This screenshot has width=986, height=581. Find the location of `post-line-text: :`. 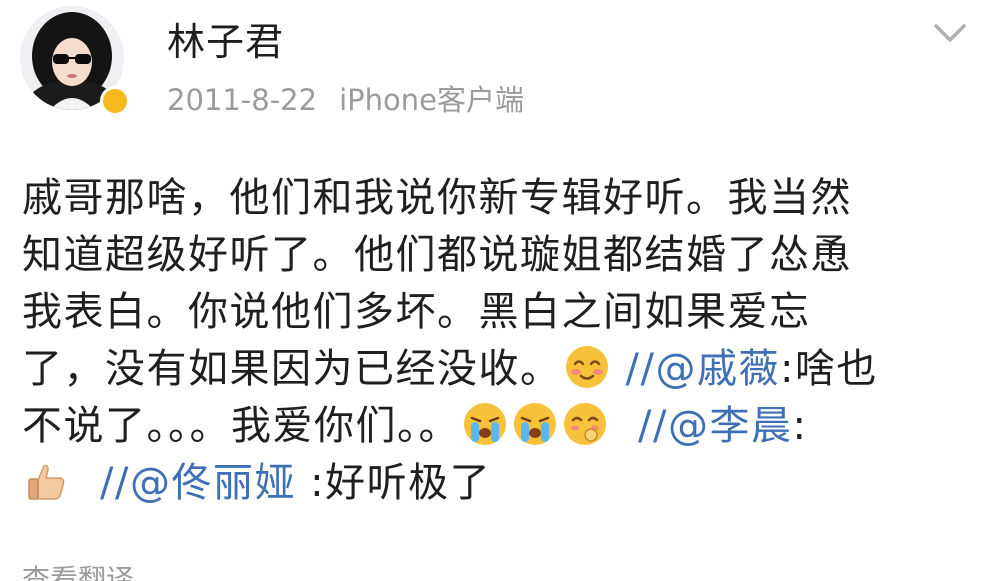

post-line-text: : is located at coordinates (800, 426).